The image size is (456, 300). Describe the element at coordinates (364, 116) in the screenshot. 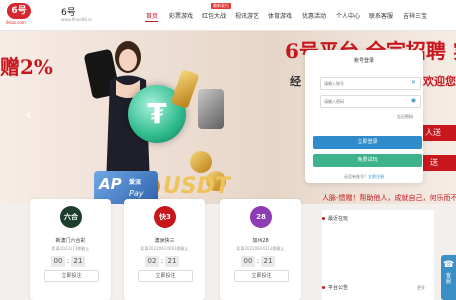

I see `login-card: 账号登录 ✕ ◉ 忘记密码 立即登录 免费试玩 还没有账号？立即注册` at that location.